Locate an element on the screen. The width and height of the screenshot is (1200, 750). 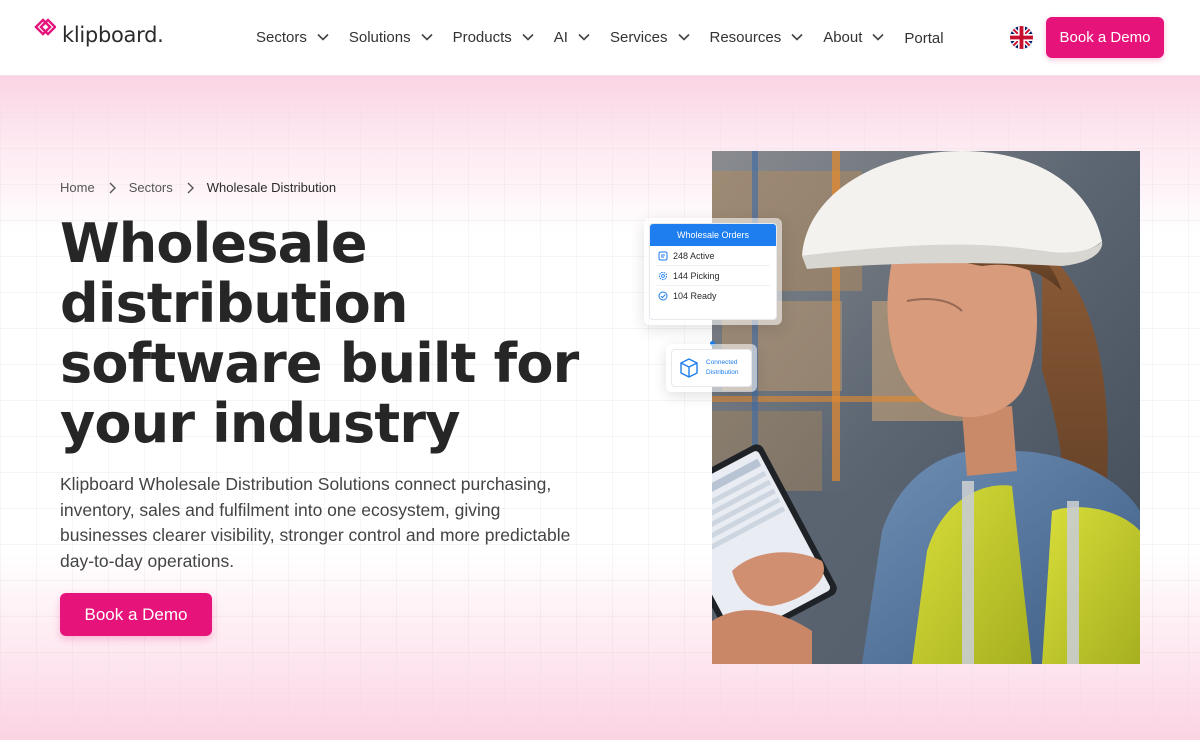
nav-item-products: Products is located at coordinates (493, 37).